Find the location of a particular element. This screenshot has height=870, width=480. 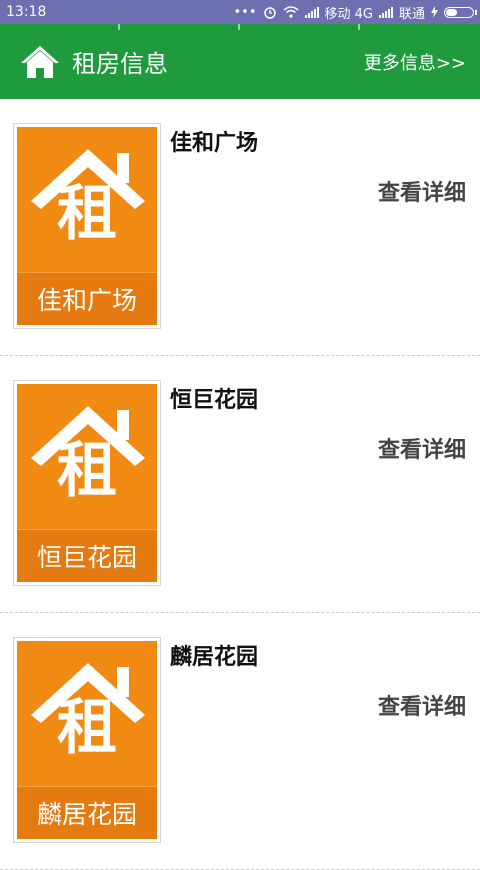

listing-name: 恒巨花园 is located at coordinates (214, 400).